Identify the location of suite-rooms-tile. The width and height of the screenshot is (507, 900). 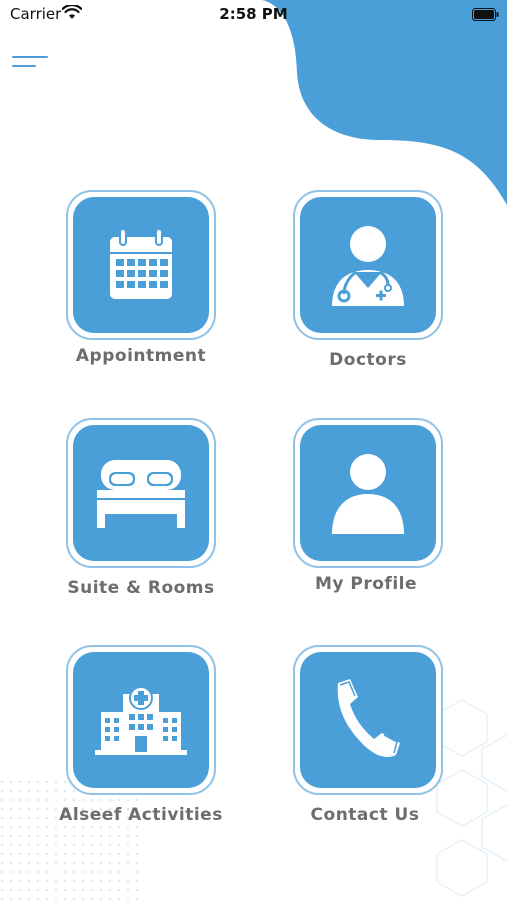
(141, 493).